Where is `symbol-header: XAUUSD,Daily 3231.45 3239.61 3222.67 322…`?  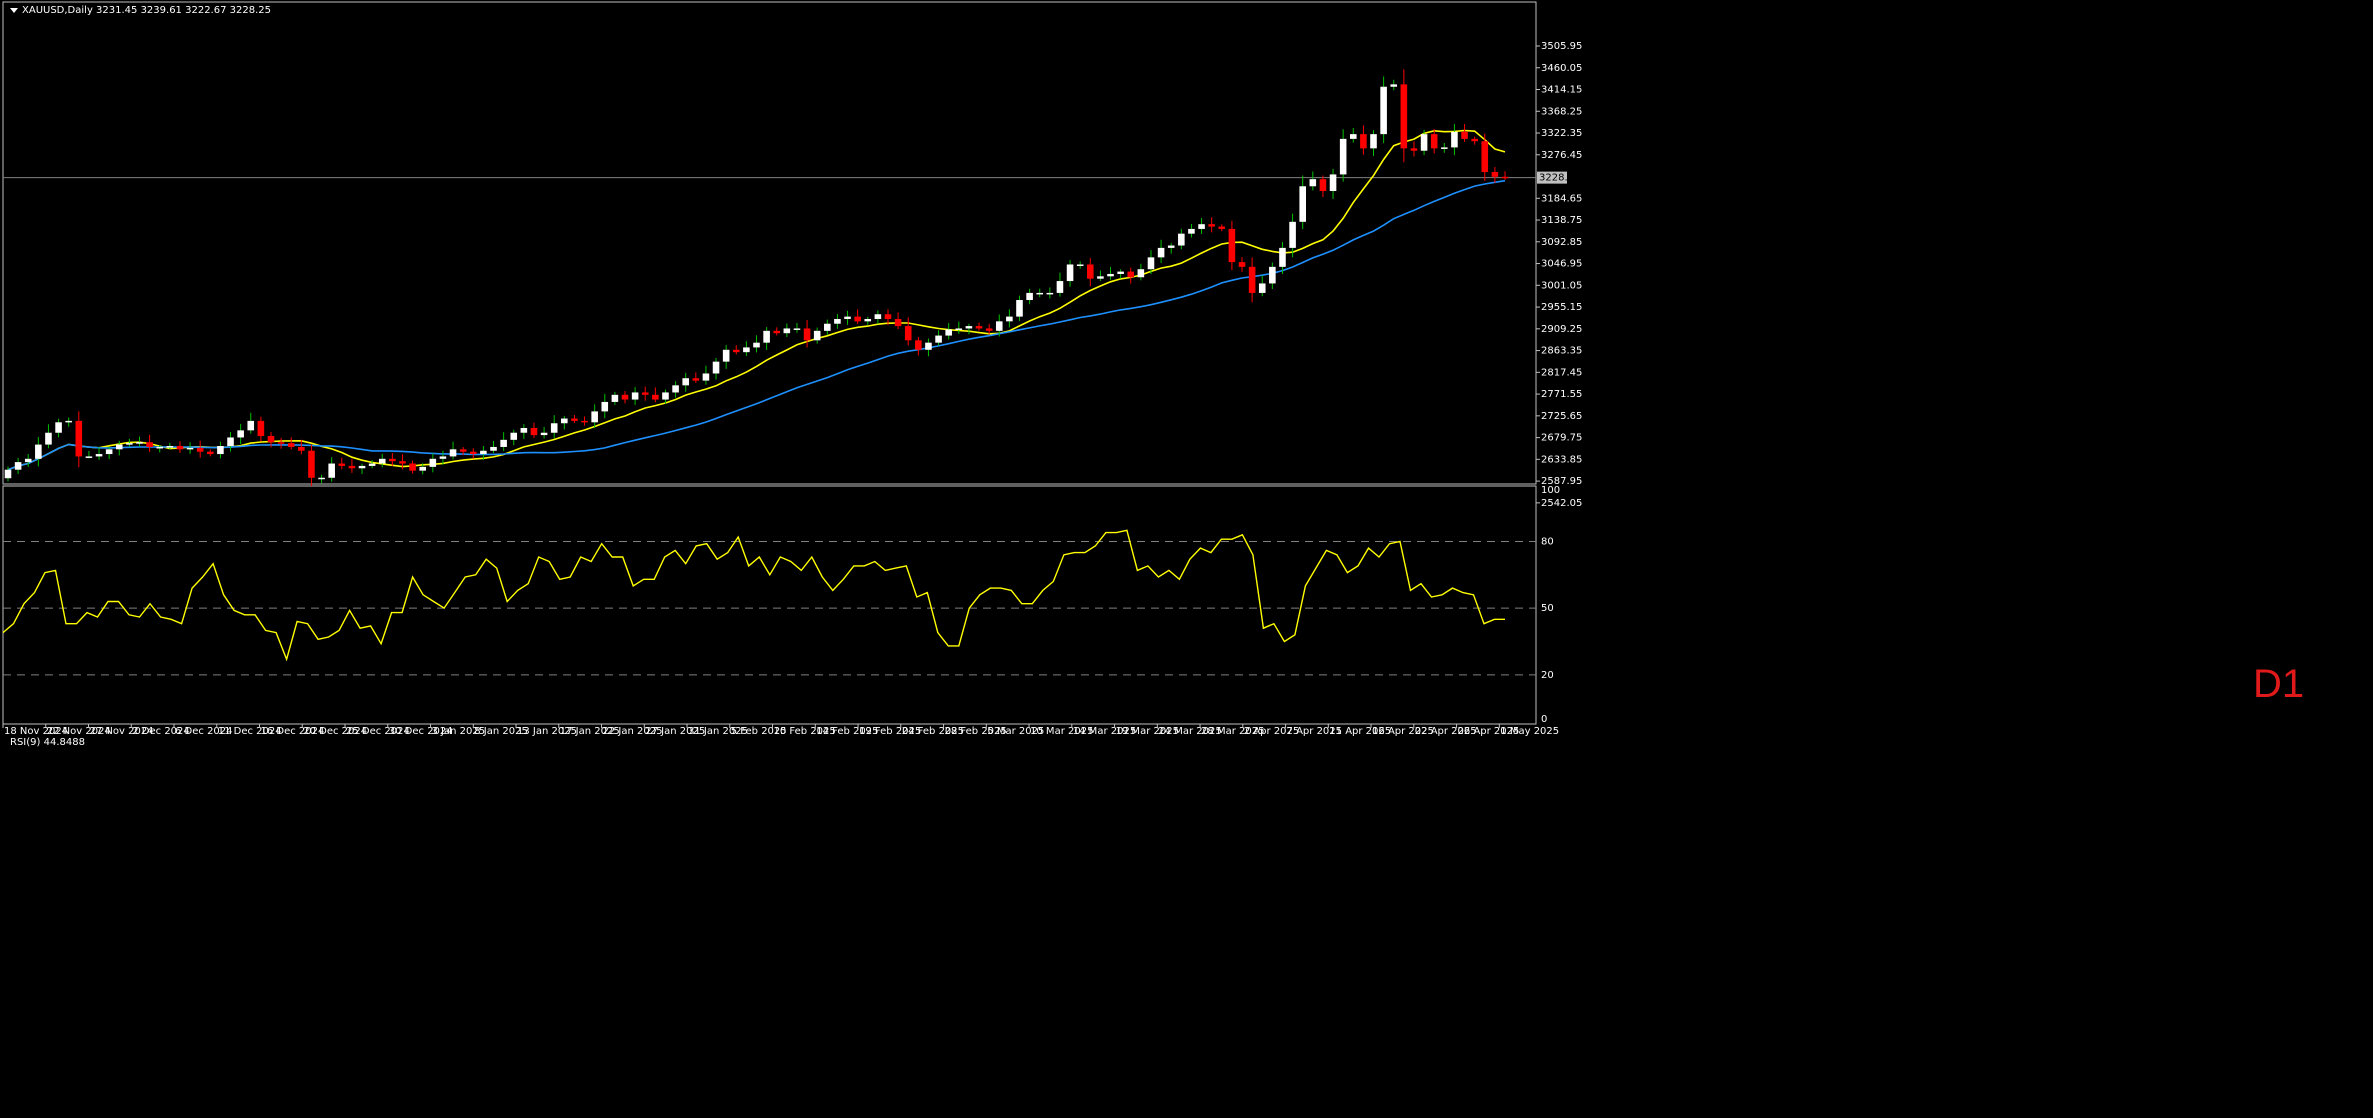 symbol-header: XAUUSD,Daily 3231.45 3239.61 3222.67 322… is located at coordinates (140, 10).